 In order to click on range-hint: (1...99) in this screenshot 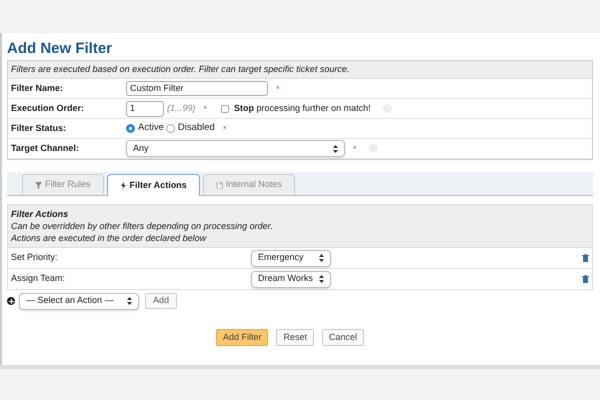, I will do `click(181, 108)`.